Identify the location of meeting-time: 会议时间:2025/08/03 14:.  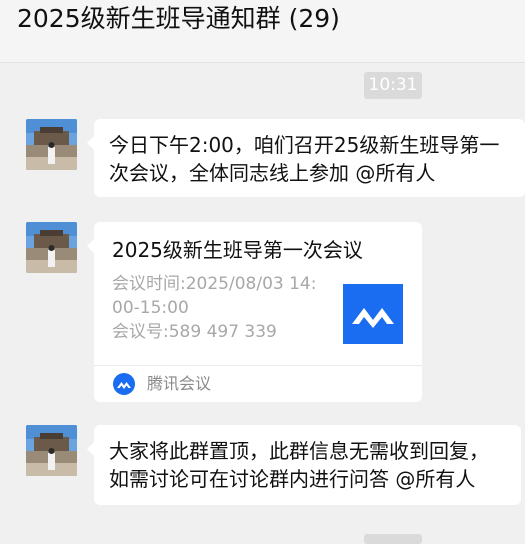
(214, 284).